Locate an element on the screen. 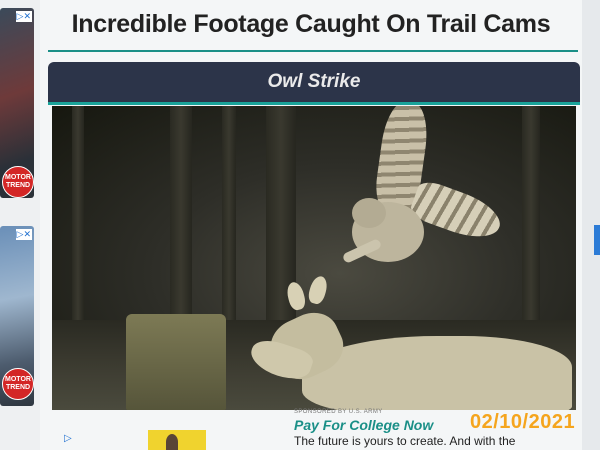 This screenshot has height=450, width=600. deer-ear is located at coordinates (318, 290).